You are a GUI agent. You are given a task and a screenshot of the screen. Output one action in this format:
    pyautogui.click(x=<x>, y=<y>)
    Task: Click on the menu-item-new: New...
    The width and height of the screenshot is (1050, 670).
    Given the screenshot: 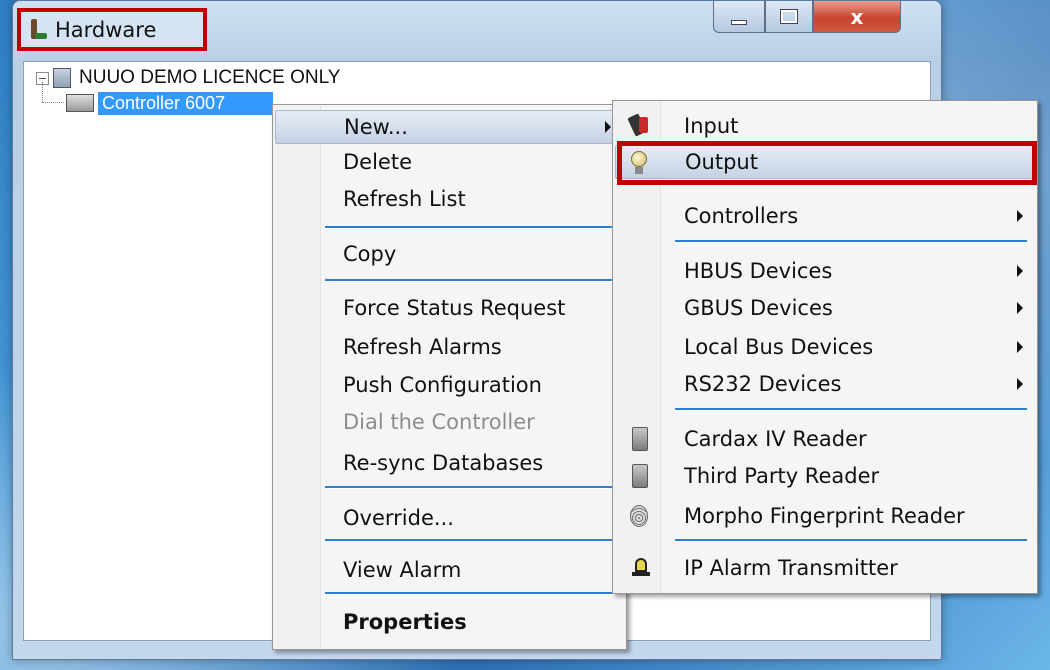 What is the action you would take?
    pyautogui.click(x=449, y=127)
    